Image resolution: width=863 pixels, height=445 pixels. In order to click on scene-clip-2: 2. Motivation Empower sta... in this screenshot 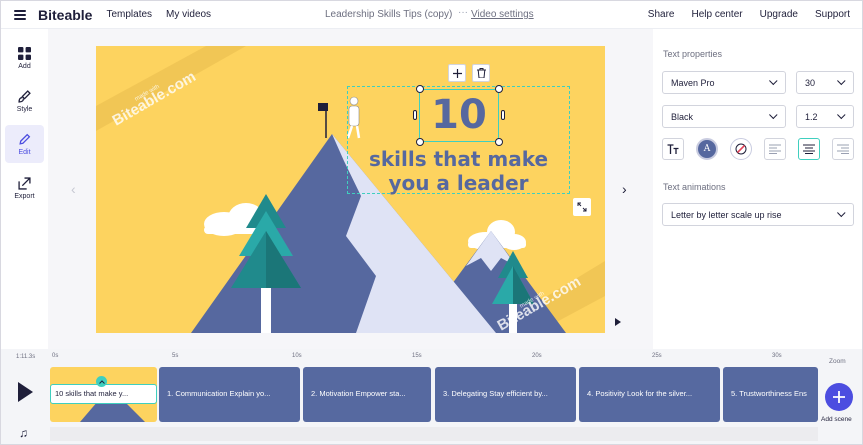, I will do `click(367, 394)`.